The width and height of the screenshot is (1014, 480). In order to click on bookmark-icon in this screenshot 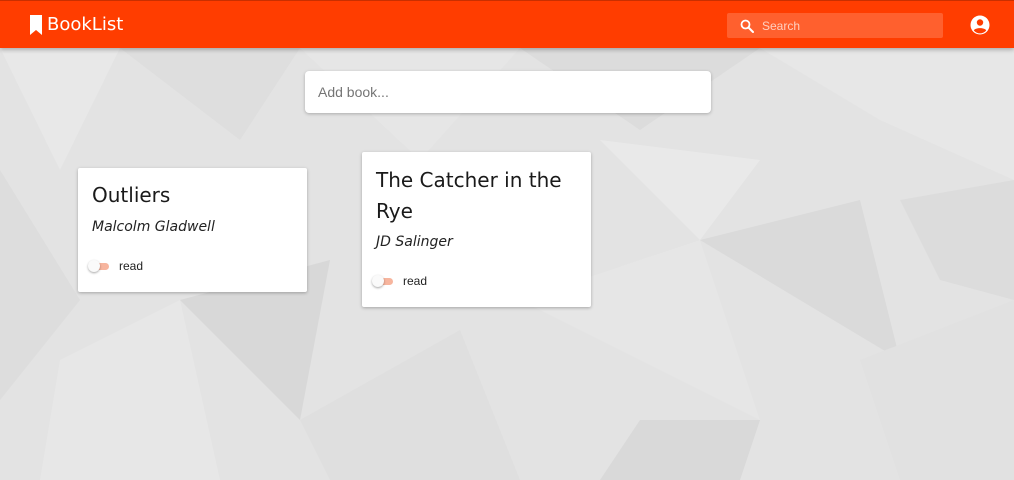, I will do `click(36, 25)`.